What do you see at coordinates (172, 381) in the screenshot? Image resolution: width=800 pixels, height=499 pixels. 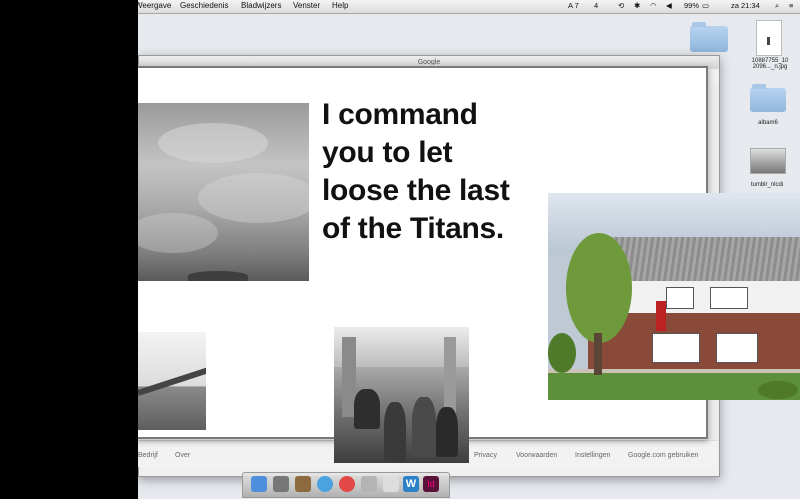 I see `roof-photo` at bounding box center [172, 381].